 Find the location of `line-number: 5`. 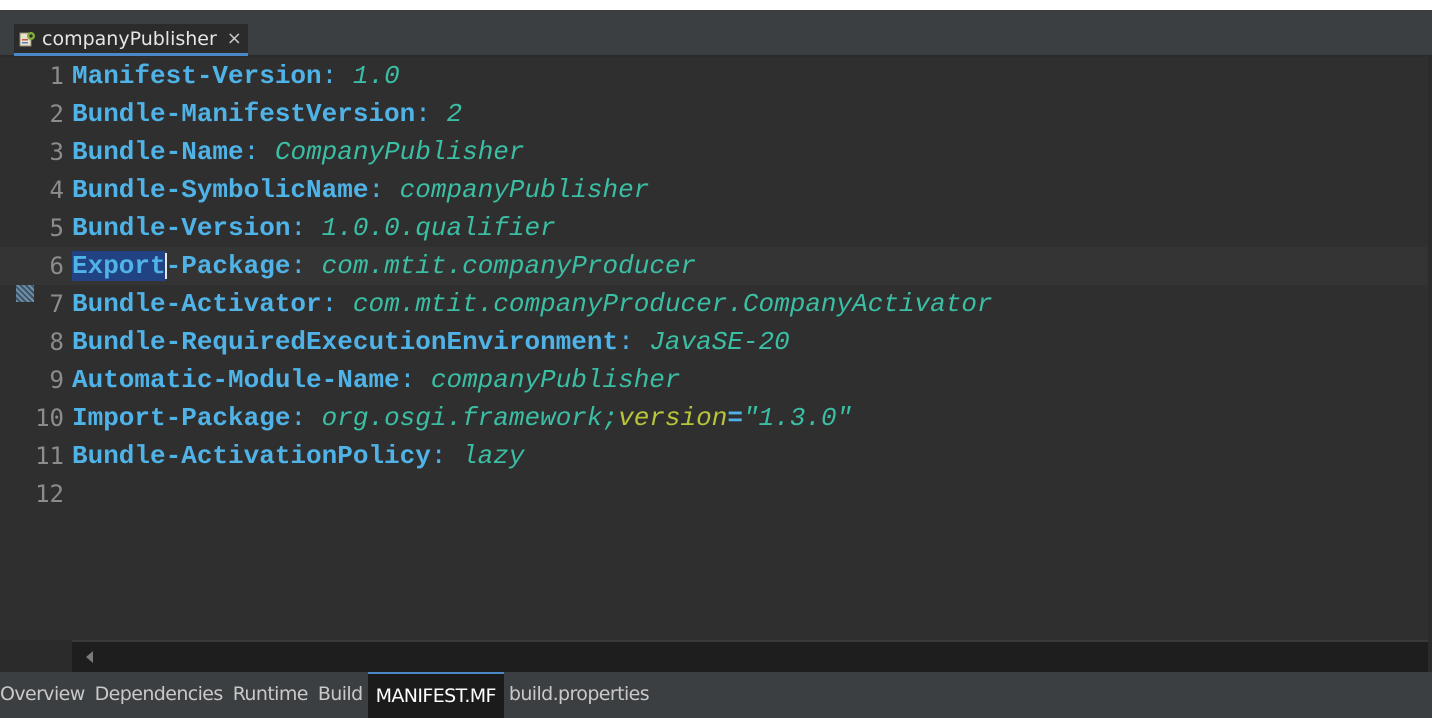

line-number: 5 is located at coordinates (56, 228).